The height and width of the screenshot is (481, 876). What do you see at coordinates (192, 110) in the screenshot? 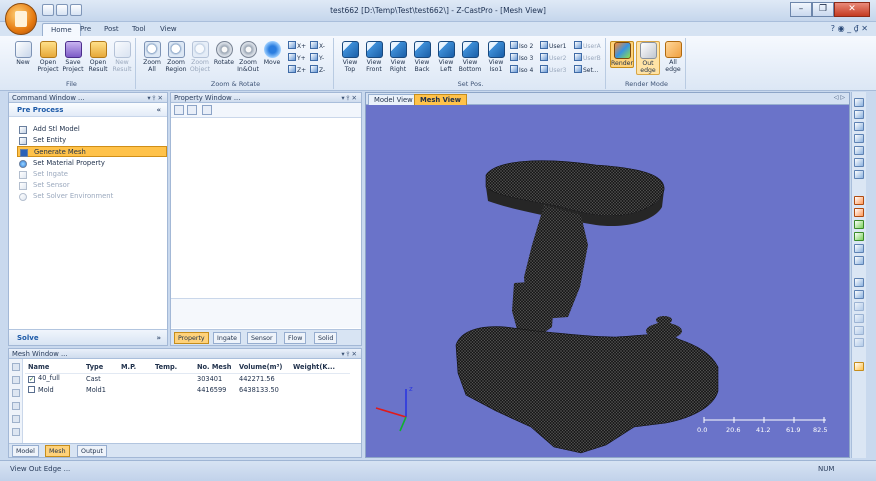
I see `alphabetical-icon` at bounding box center [192, 110].